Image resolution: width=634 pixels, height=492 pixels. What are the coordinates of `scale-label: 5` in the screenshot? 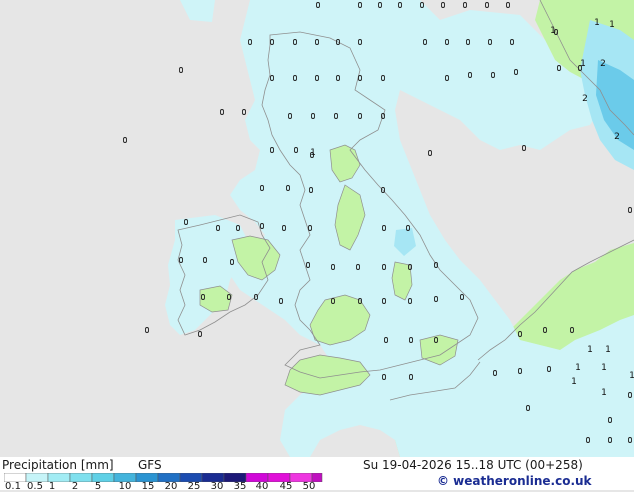 It's located at (98, 486).